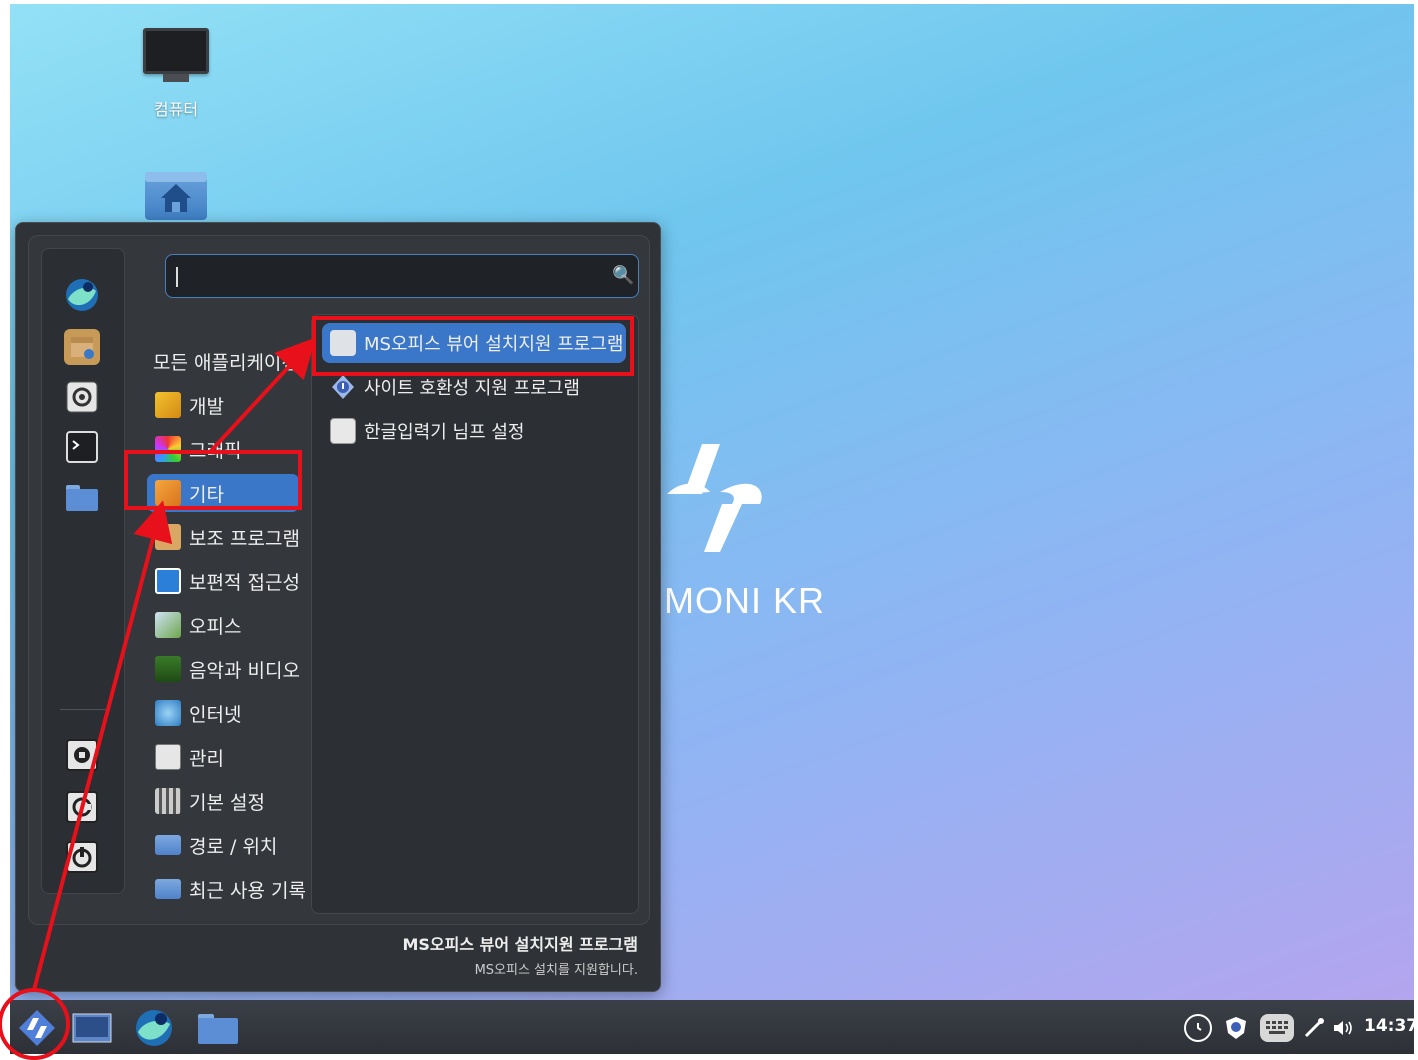 The height and width of the screenshot is (1060, 1418). Describe the element at coordinates (712, 1027) in the screenshot. I see `taskbar: 14:37` at that location.